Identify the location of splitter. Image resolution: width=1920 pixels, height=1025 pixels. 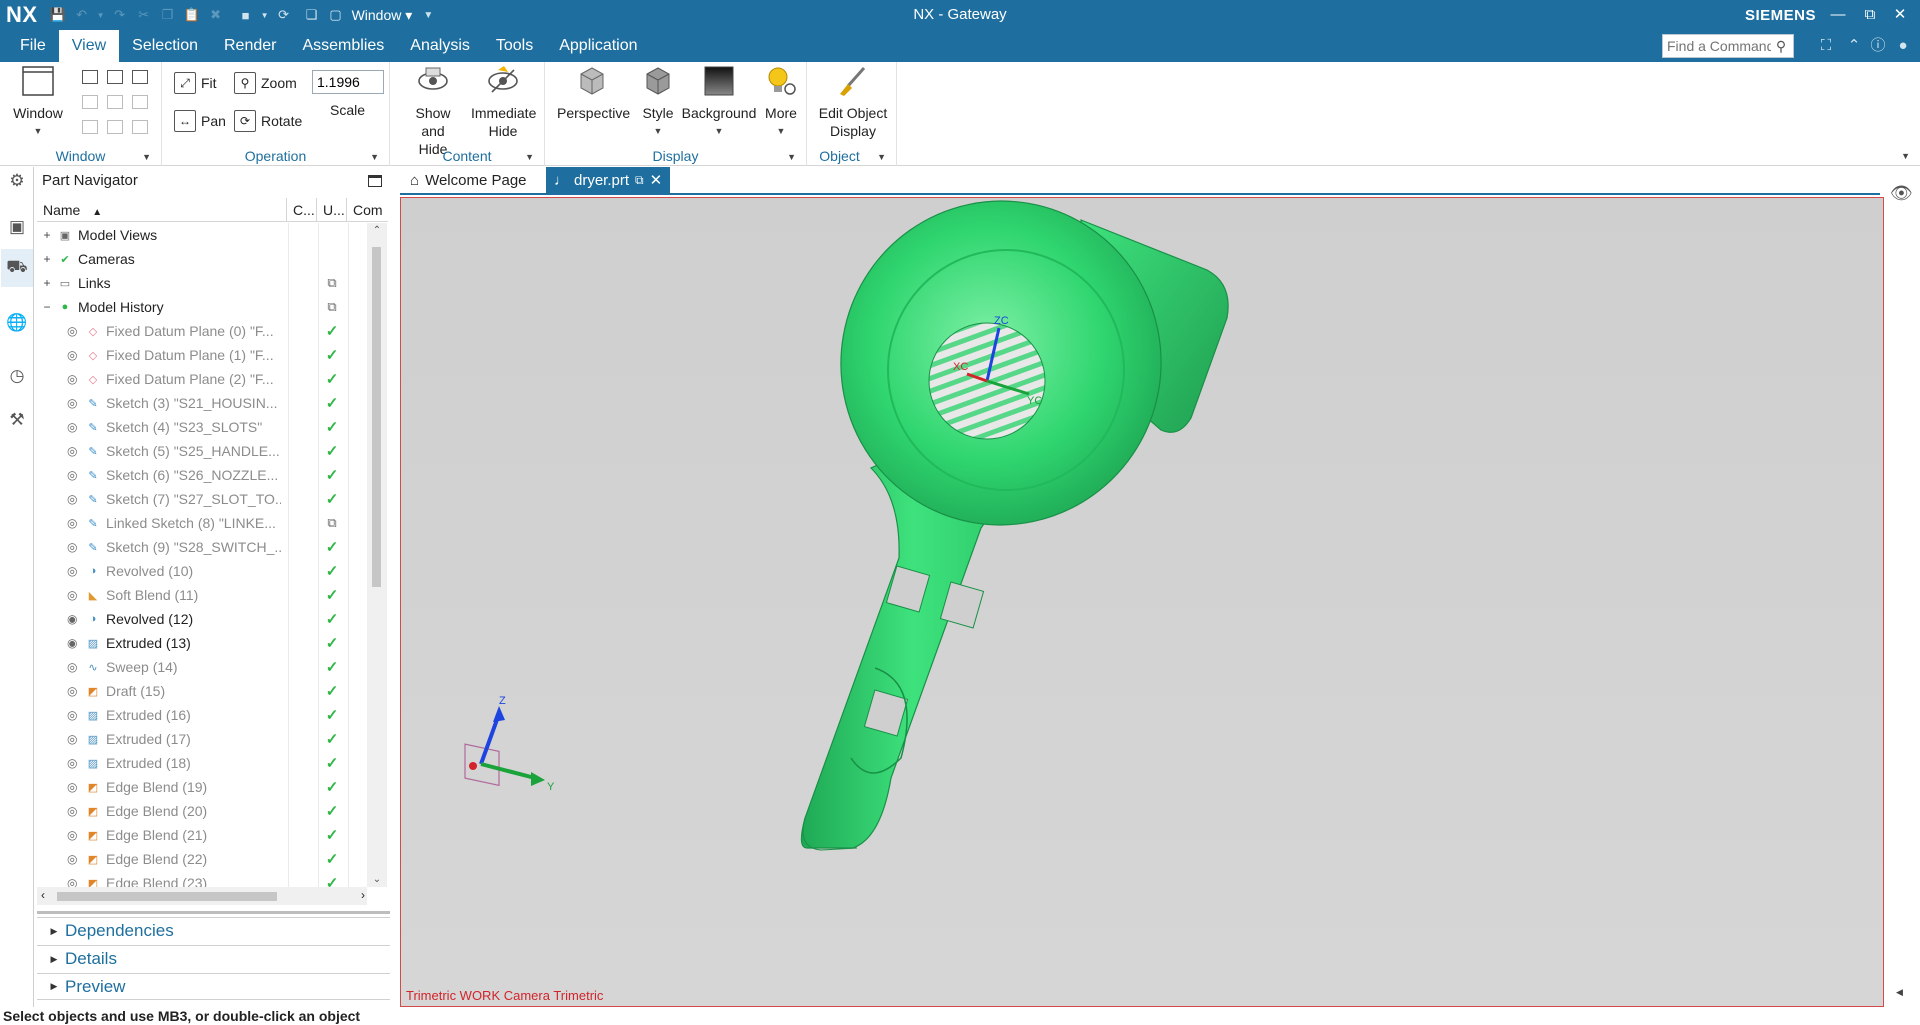
(213, 912).